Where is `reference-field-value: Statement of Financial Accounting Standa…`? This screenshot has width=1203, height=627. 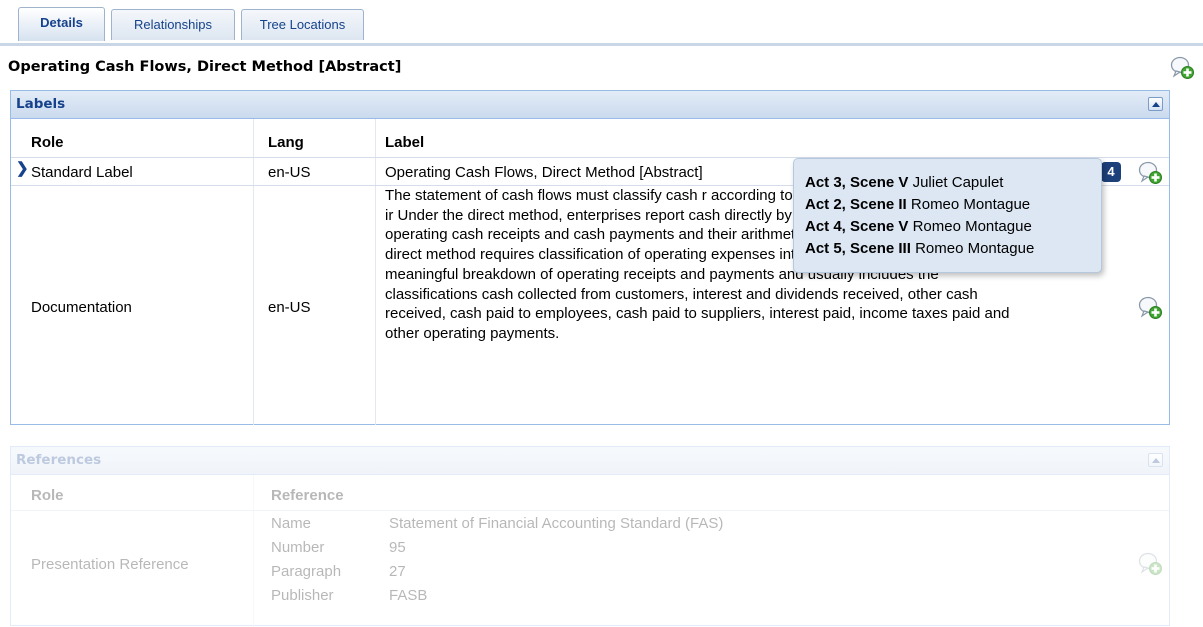 reference-field-value: Statement of Financial Accounting Standa… is located at coordinates (556, 523).